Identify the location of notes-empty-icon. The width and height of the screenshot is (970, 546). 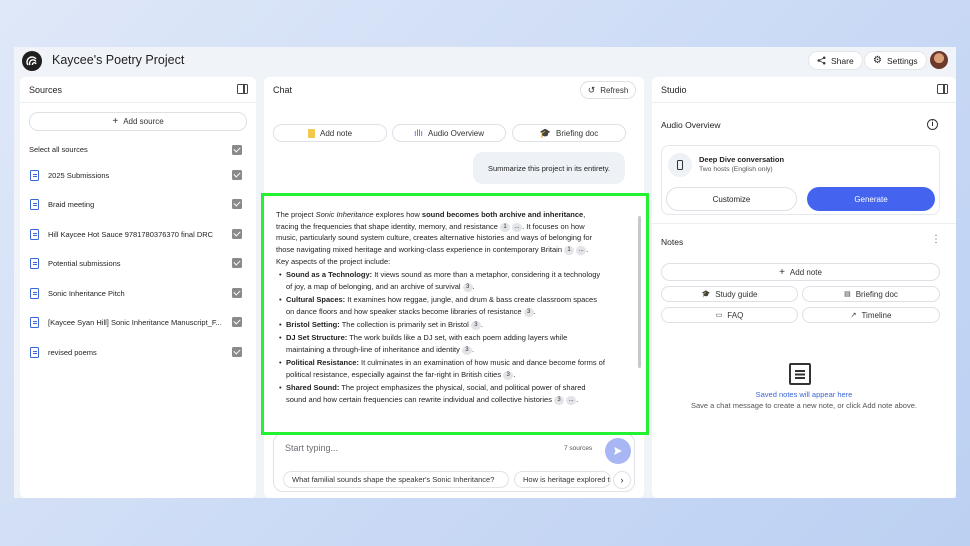
(800, 374).